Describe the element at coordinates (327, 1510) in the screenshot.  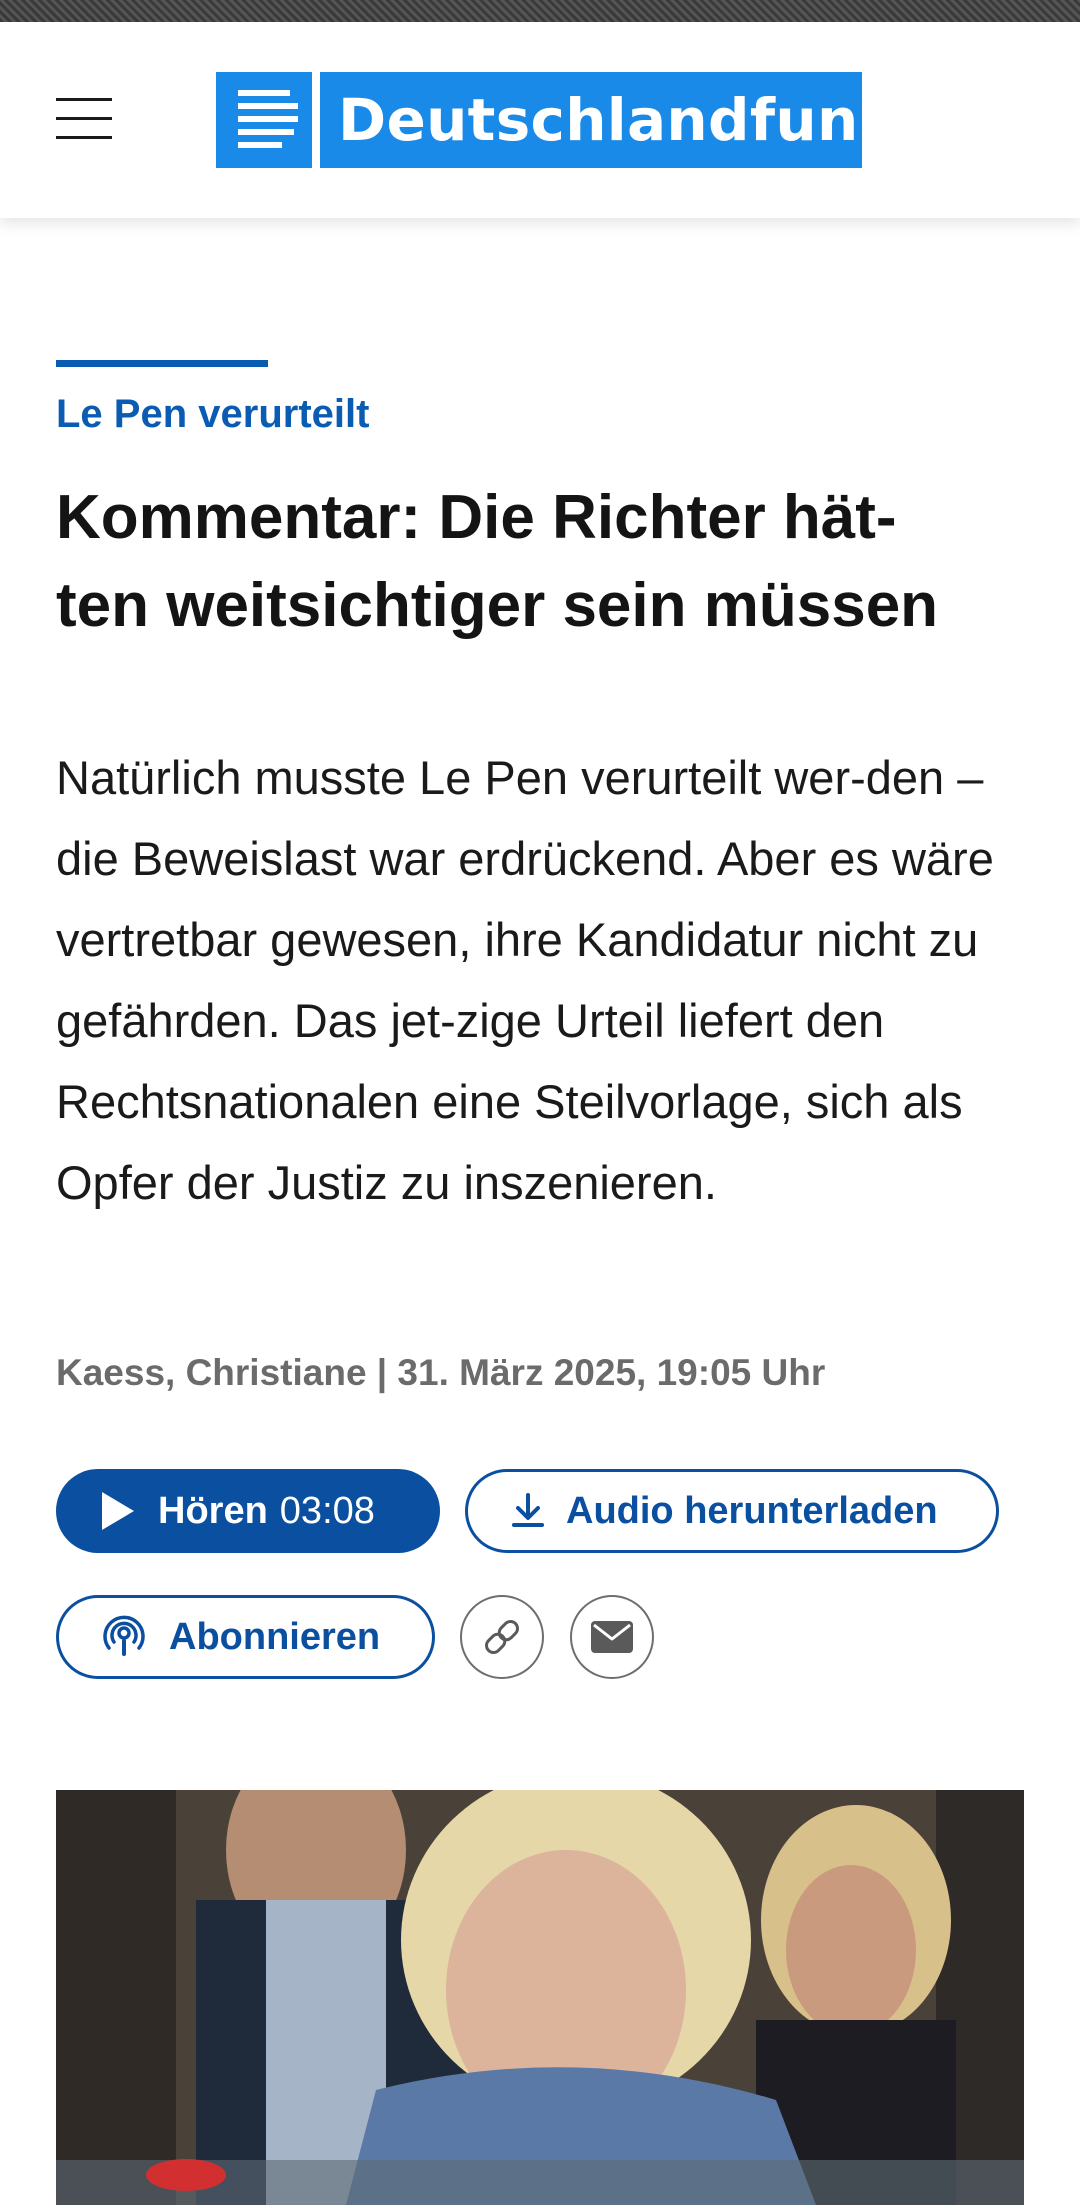
I see `play-duration: 03:08` at that location.